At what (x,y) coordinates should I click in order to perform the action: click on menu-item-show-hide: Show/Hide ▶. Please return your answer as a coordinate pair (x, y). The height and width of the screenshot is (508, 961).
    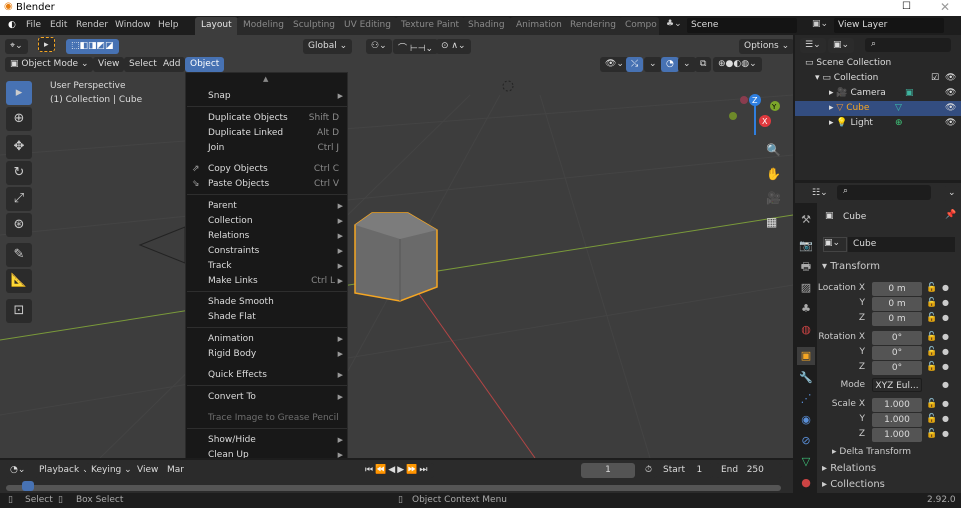
    Looking at the image, I should click on (267, 440).